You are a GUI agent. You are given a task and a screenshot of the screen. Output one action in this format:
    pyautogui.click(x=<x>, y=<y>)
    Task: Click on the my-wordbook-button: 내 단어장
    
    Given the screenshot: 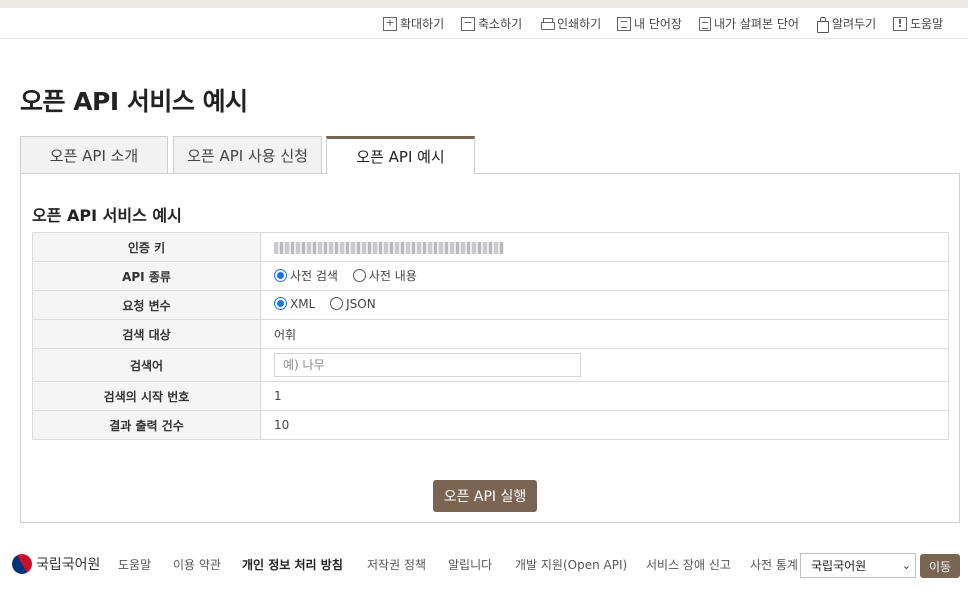 What is the action you would take?
    pyautogui.click(x=649, y=23)
    